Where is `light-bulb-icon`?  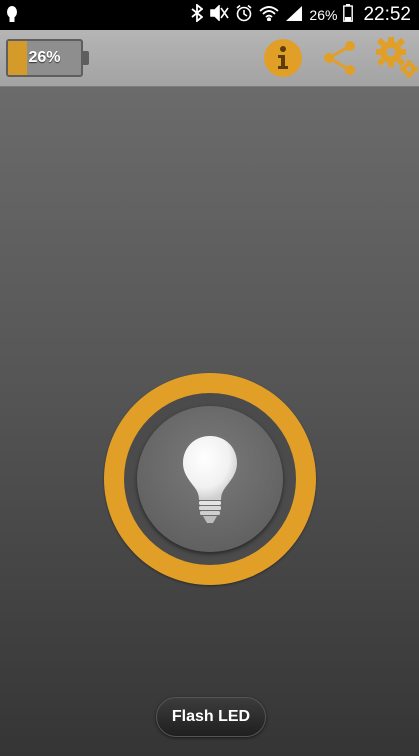
light-bulb-icon is located at coordinates (210, 479).